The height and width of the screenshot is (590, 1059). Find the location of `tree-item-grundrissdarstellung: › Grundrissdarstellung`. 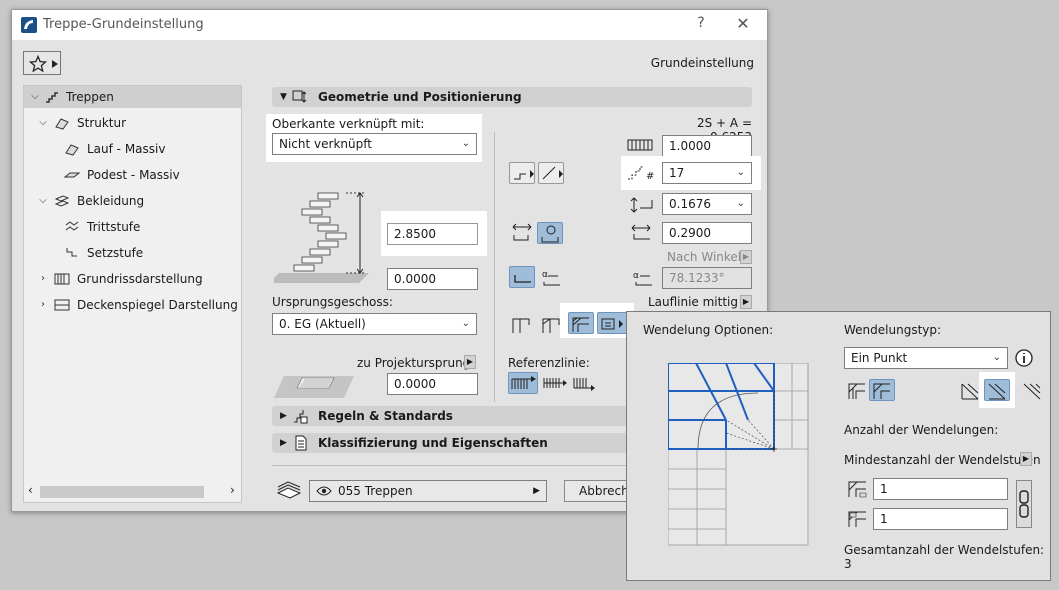

tree-item-grundrissdarstellung: › Grundrissdarstellung is located at coordinates (132, 279).